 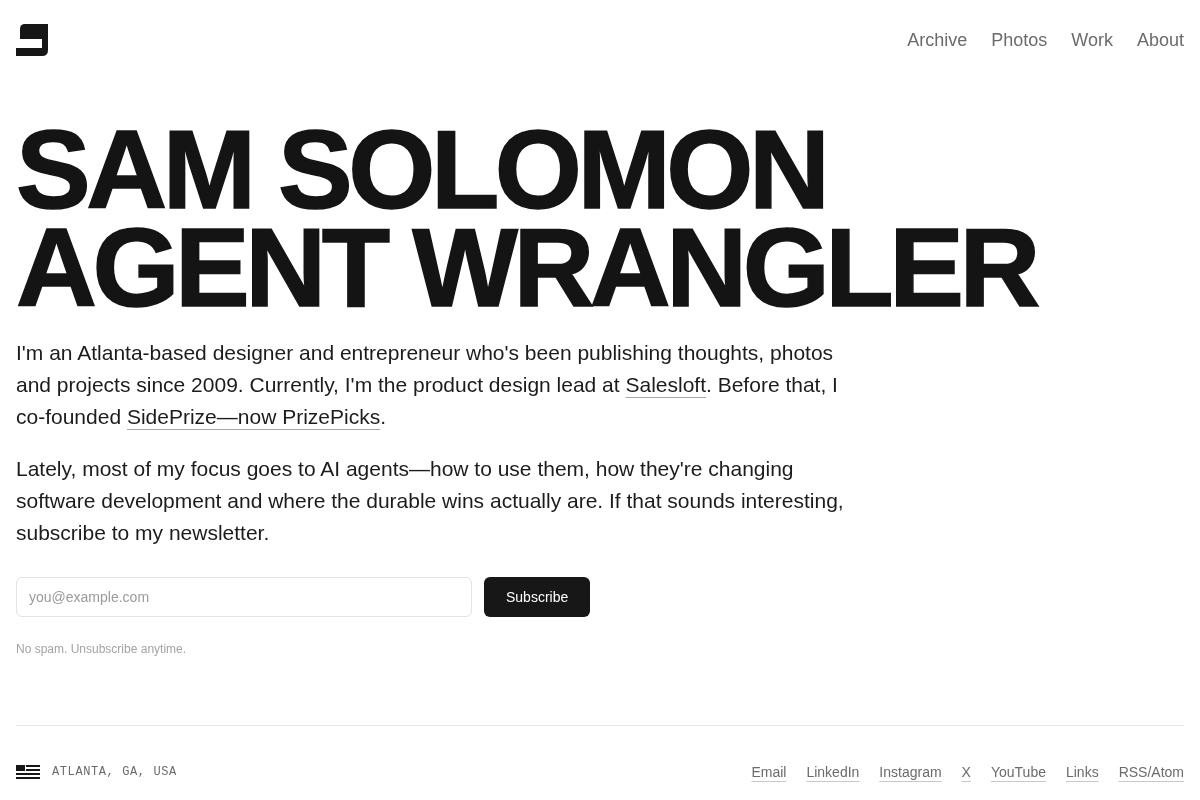 What do you see at coordinates (1151, 772) in the screenshot?
I see `footer-link: RSS/Atom` at bounding box center [1151, 772].